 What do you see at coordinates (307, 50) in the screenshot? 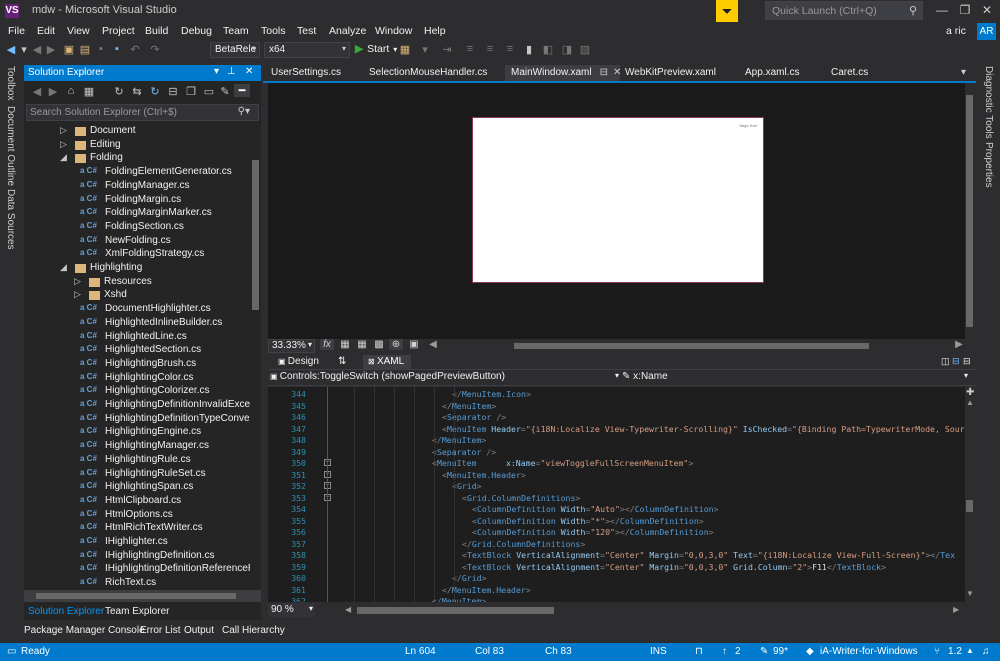
I see `platform-dropdown: x64 ▾` at bounding box center [307, 50].